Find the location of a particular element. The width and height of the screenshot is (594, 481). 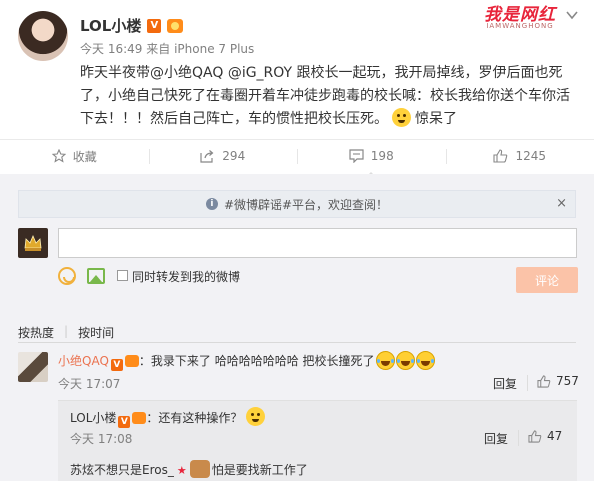

watermark-logo: 我是网红 IAMWANGHONG is located at coordinates (520, 15).